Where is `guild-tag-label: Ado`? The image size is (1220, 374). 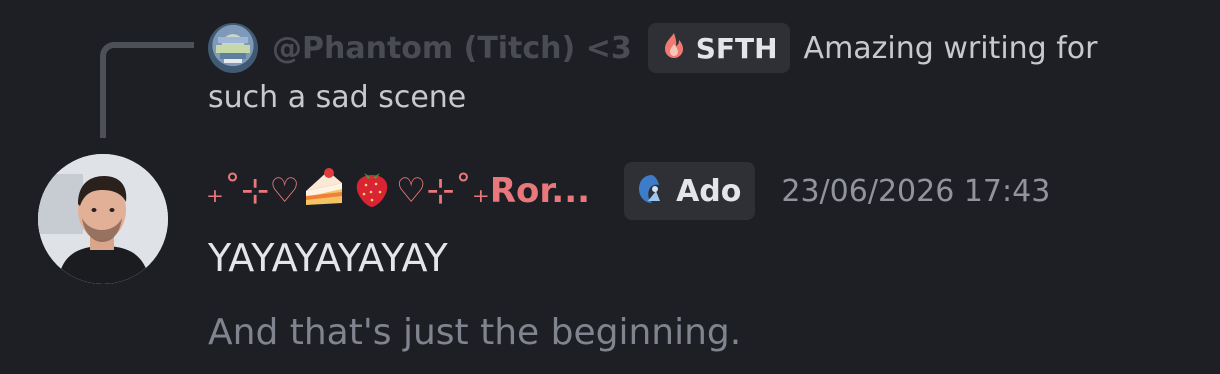 guild-tag-label: Ado is located at coordinates (709, 191).